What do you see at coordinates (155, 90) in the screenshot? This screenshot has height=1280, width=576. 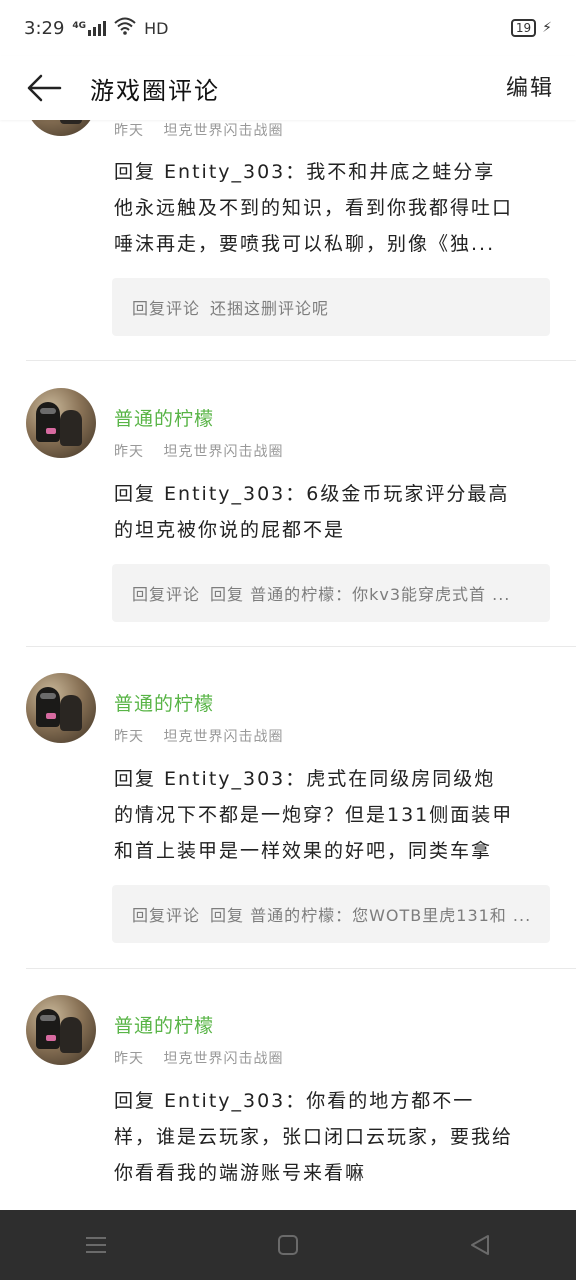 I see `page-title: 游戏圈评论` at bounding box center [155, 90].